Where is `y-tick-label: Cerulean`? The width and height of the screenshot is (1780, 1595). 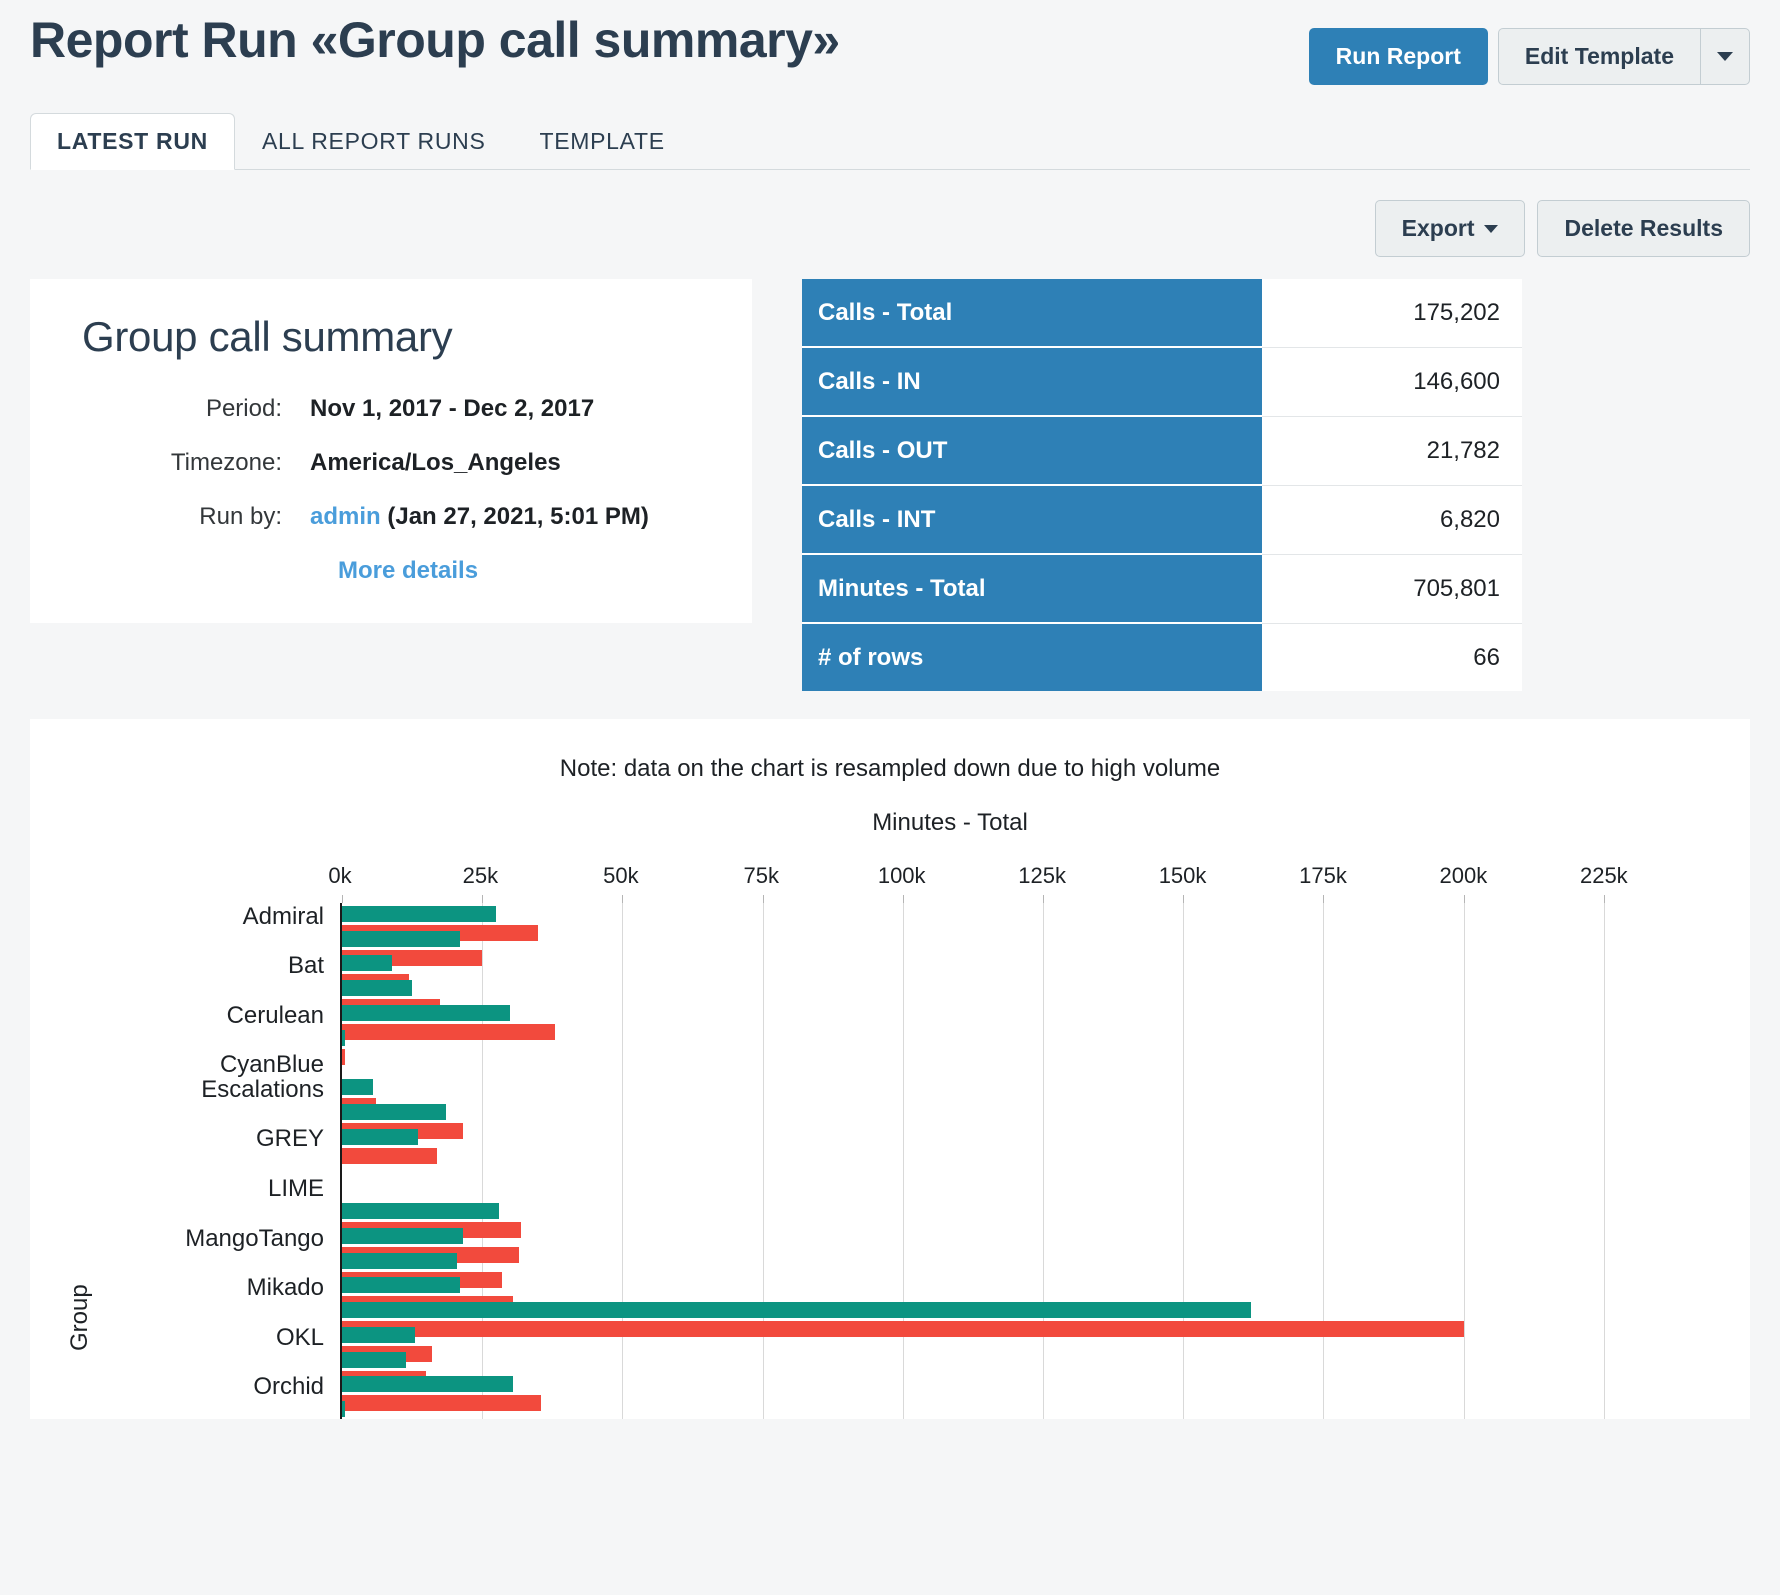 y-tick-label: Cerulean is located at coordinates (275, 1015).